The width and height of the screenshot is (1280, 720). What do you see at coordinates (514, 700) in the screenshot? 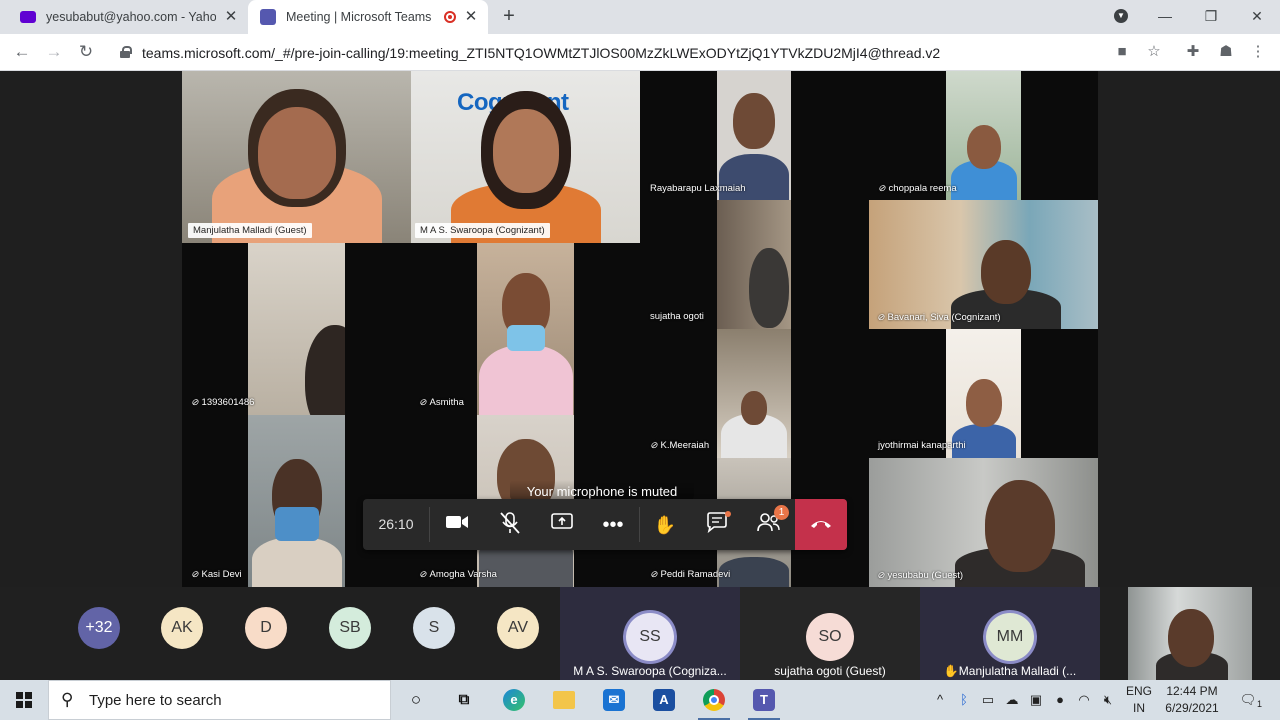
I see `edge-icon: e` at bounding box center [514, 700].